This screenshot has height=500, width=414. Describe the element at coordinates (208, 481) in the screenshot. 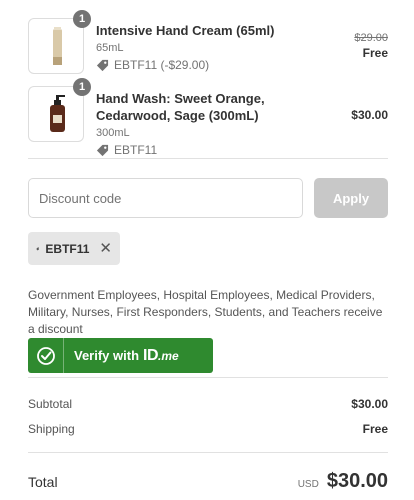

I see `total-row: Total USD $30.00` at that location.